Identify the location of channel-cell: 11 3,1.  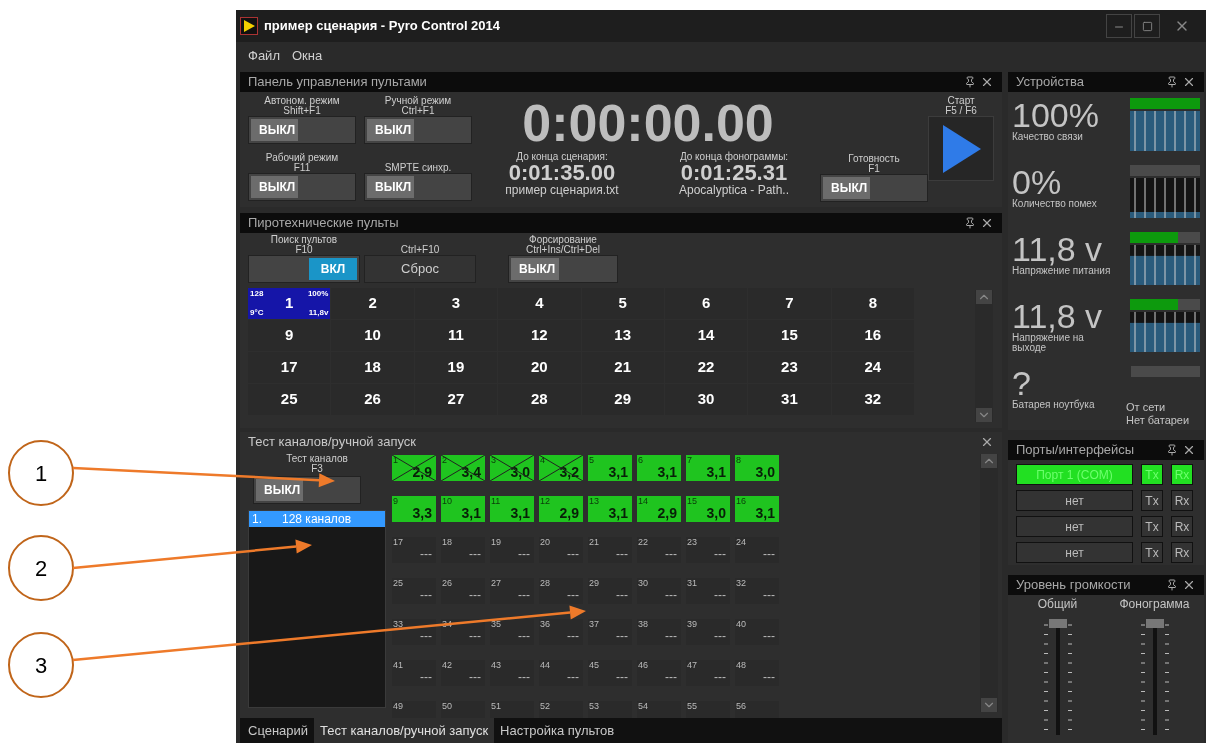
(512, 509).